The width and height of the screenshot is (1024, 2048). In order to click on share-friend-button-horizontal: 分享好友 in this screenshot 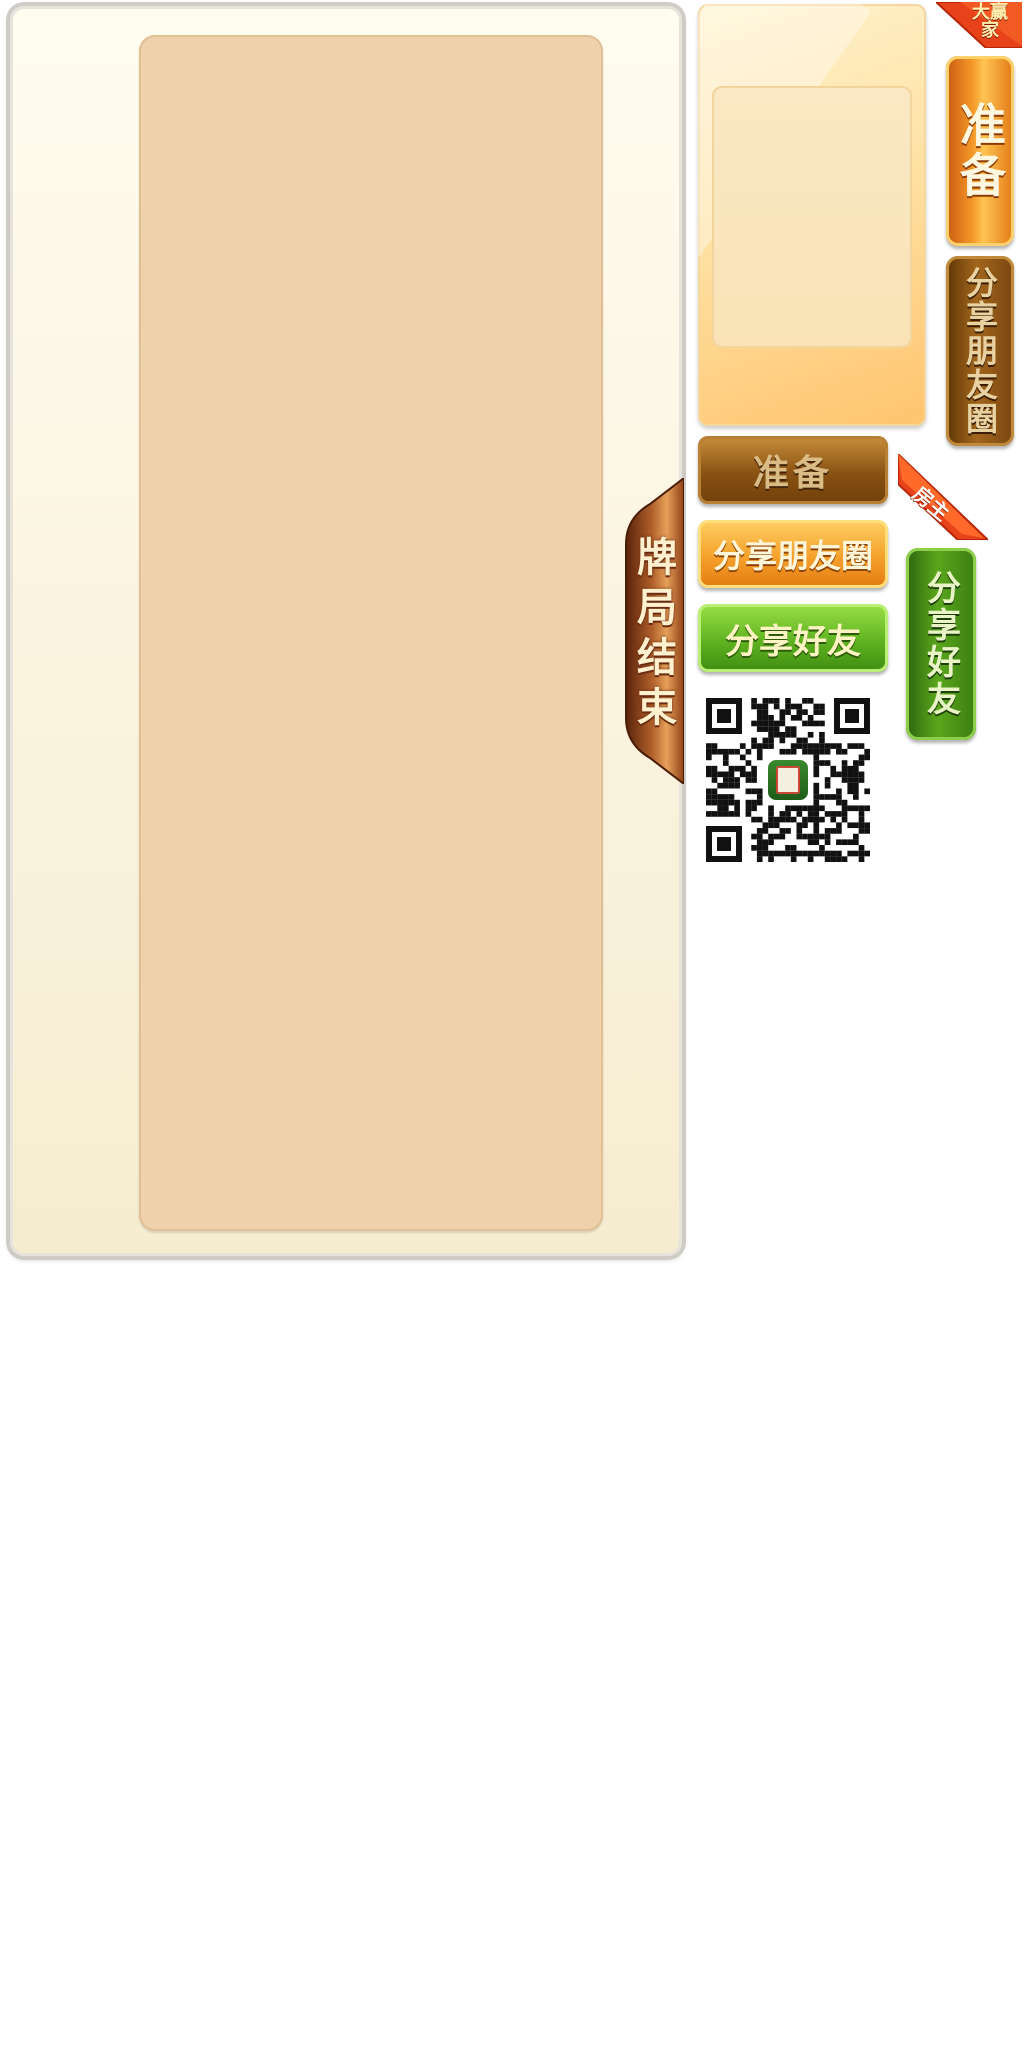, I will do `click(793, 638)`.